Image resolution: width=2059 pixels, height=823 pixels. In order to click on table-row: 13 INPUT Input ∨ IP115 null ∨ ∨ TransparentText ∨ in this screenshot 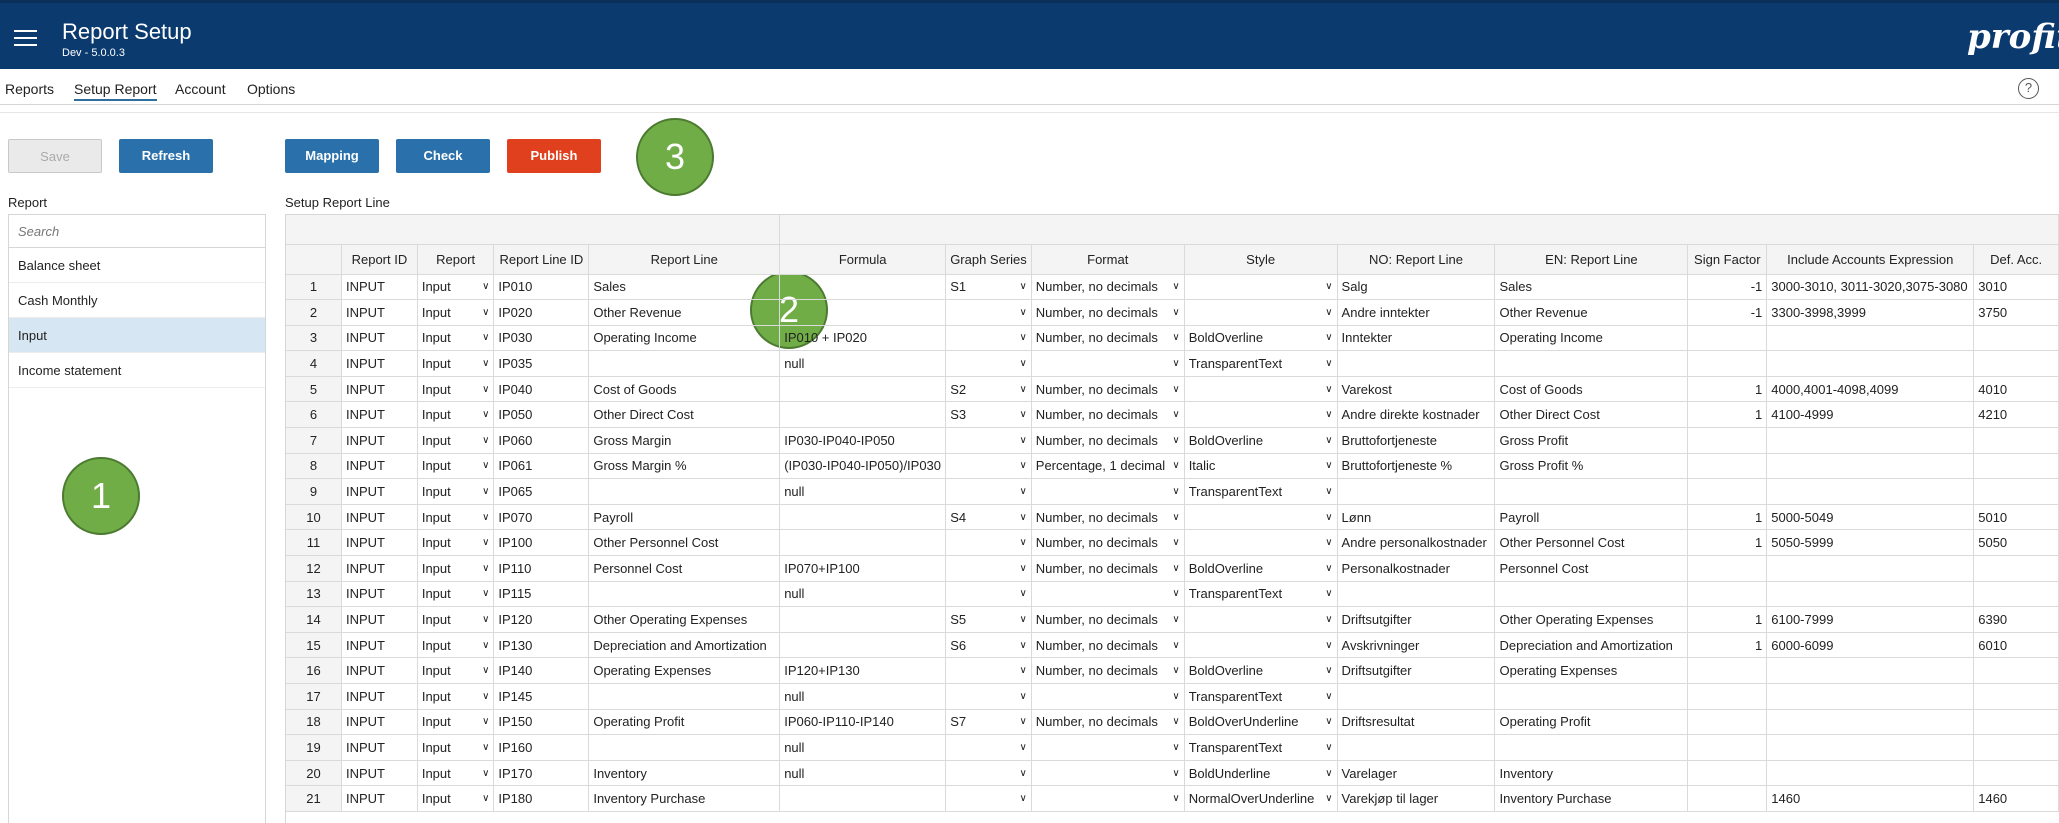, I will do `click(1172, 594)`.